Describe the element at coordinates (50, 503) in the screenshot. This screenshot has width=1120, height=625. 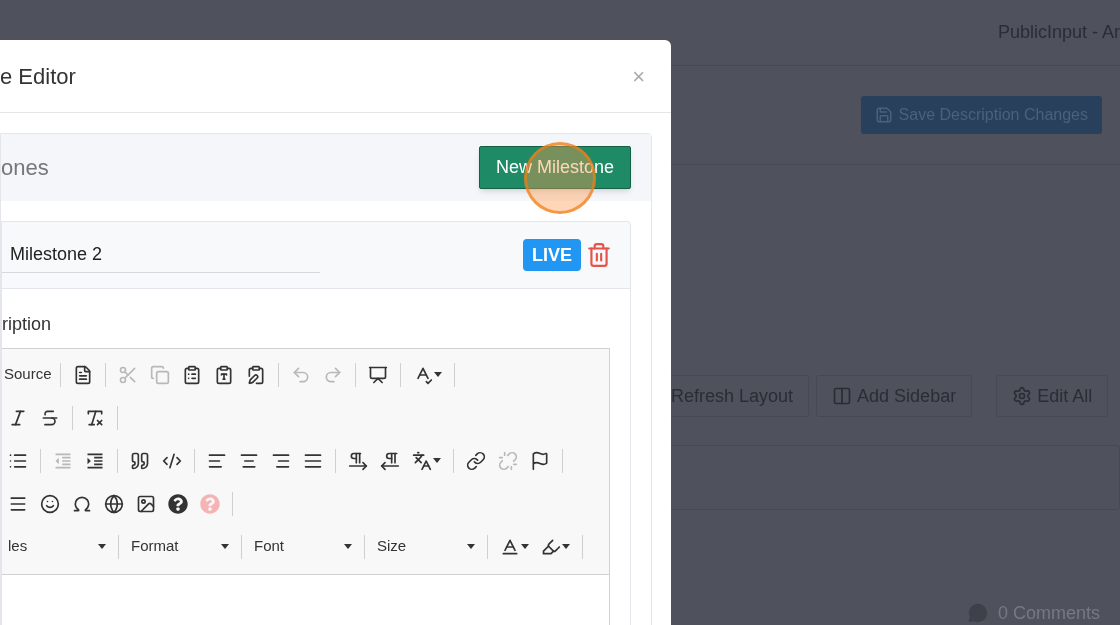
I see `smiley-icon` at that location.